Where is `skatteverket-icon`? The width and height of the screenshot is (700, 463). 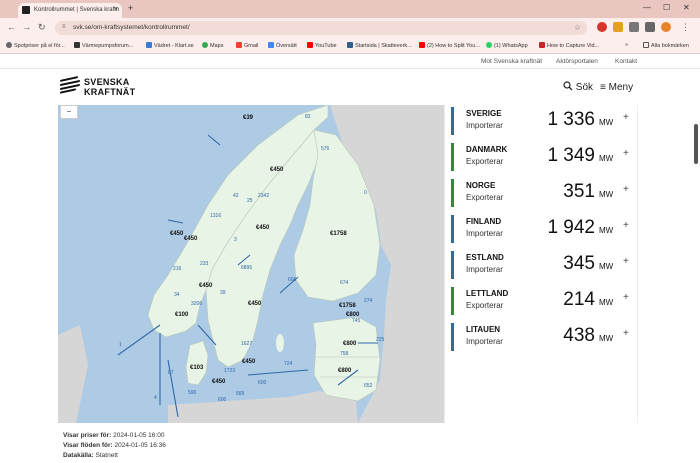
skatteverket-icon is located at coordinates (350, 45).